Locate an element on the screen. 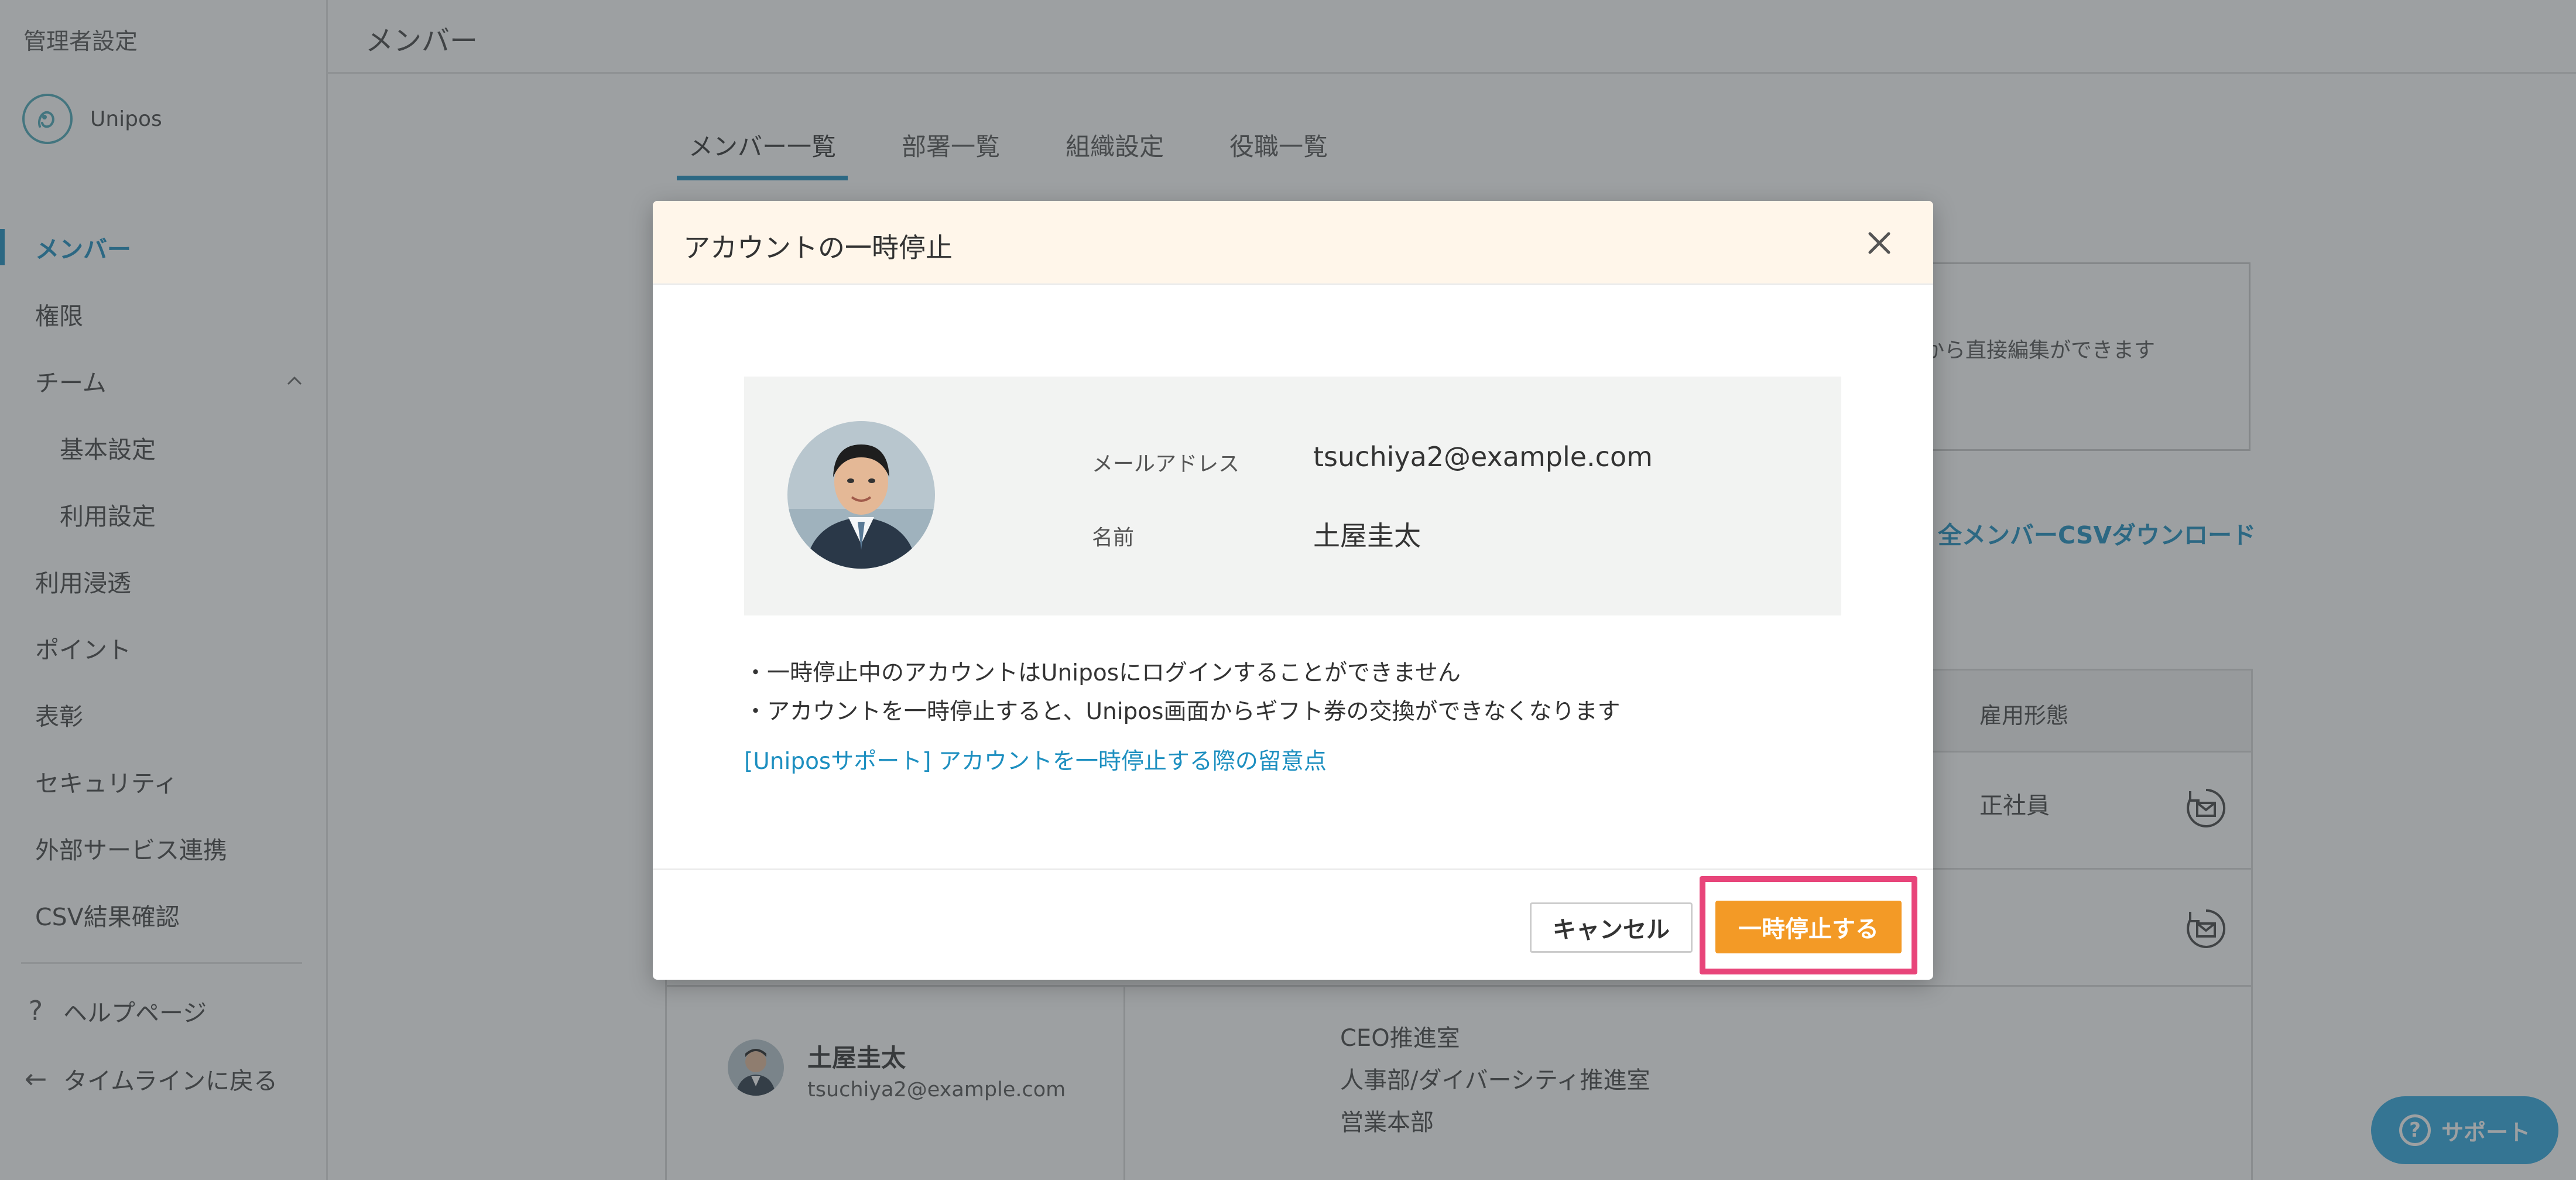 The height and width of the screenshot is (1180, 2576). email-label: メールアドレス is located at coordinates (1166, 464).